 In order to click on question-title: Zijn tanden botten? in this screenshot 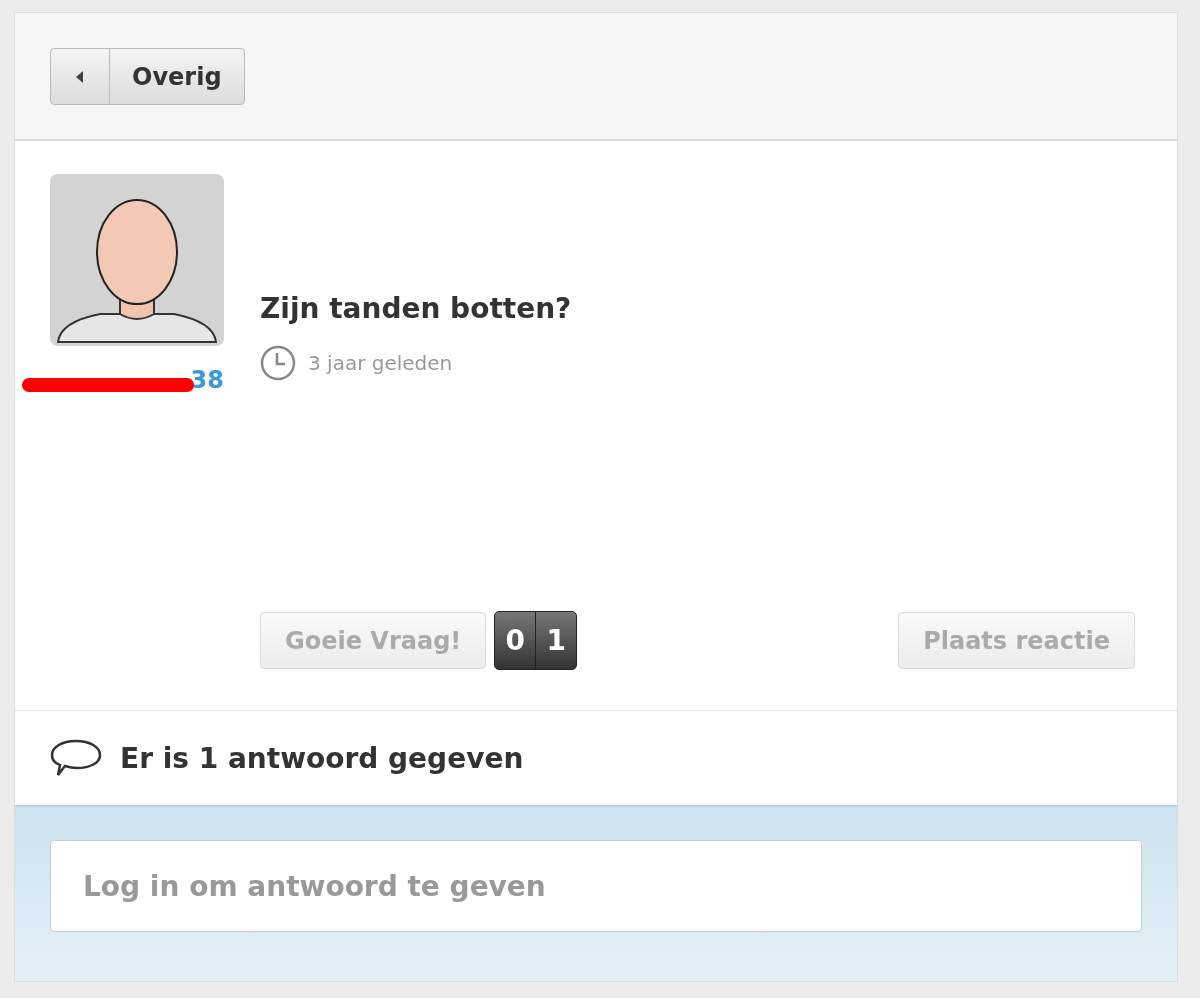, I will do `click(416, 308)`.